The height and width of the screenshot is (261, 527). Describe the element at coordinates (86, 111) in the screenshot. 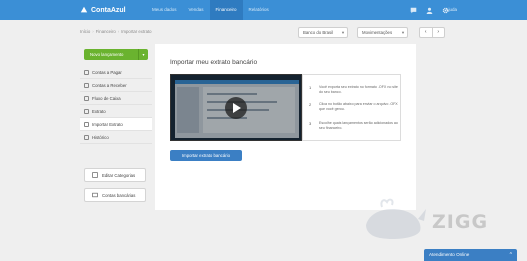

I see `statement-icon` at that location.